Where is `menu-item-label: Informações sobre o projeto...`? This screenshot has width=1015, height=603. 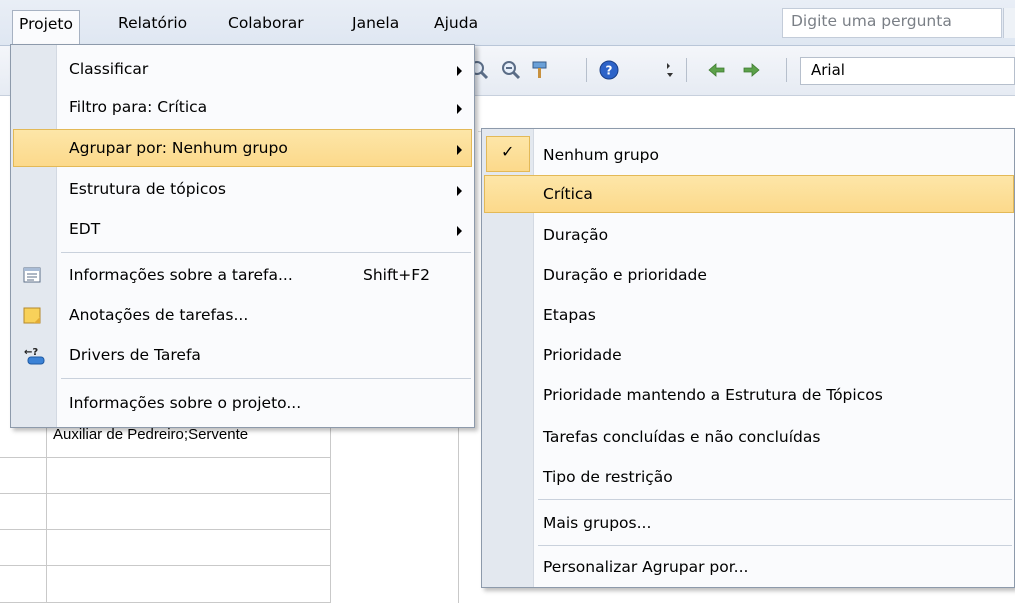
menu-item-label: Informações sobre o projeto... is located at coordinates (185, 403).